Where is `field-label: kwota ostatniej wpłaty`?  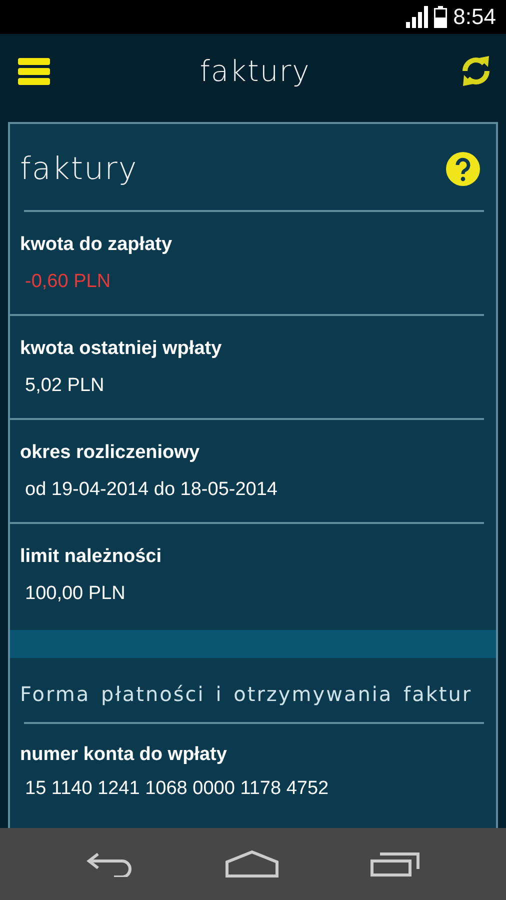
field-label: kwota ostatniej wpłaty is located at coordinates (121, 349).